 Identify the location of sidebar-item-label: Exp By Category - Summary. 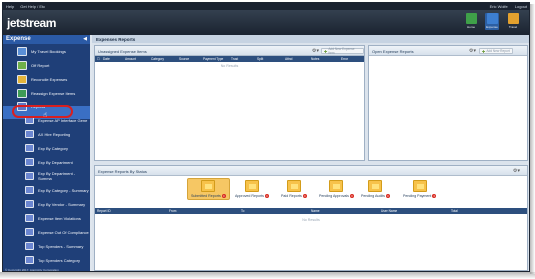
(63, 190).